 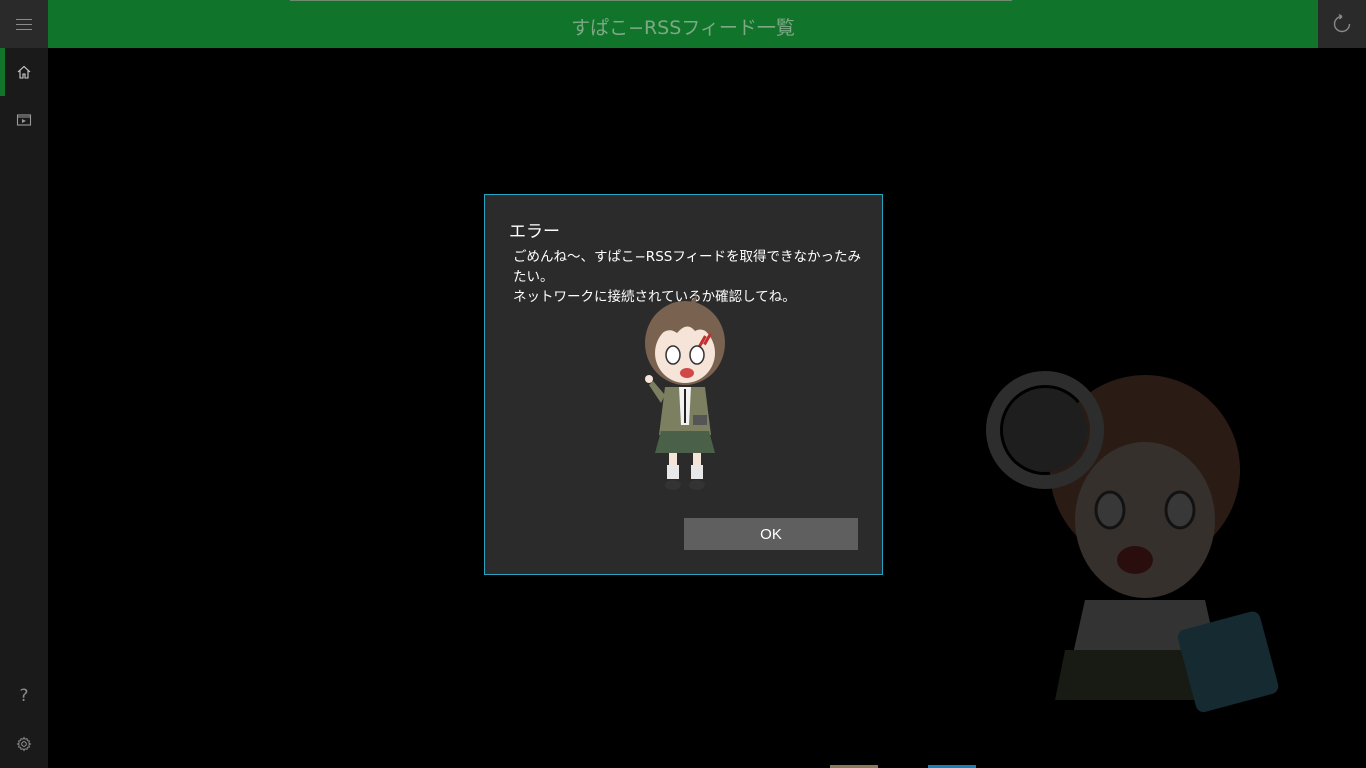 I want to click on nav-home, so click(x=24, y=72).